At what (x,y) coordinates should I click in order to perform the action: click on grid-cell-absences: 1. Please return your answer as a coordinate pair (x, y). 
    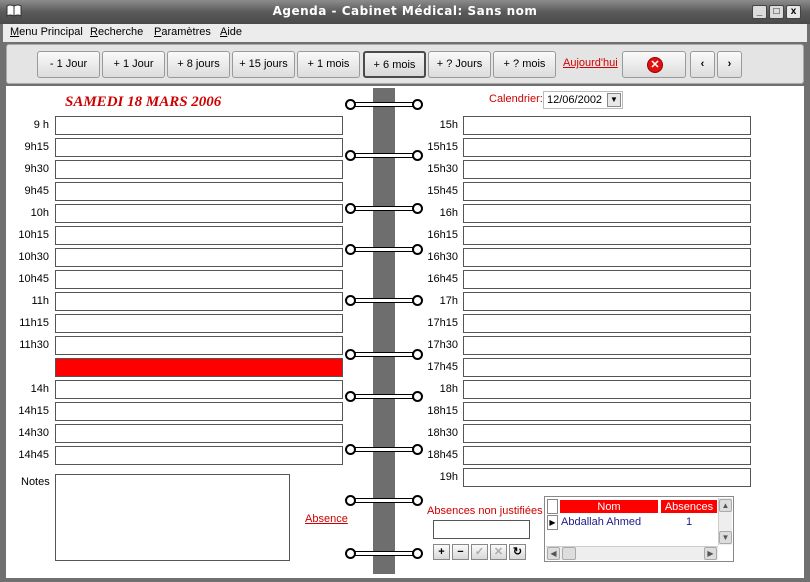
    Looking at the image, I should click on (689, 522).